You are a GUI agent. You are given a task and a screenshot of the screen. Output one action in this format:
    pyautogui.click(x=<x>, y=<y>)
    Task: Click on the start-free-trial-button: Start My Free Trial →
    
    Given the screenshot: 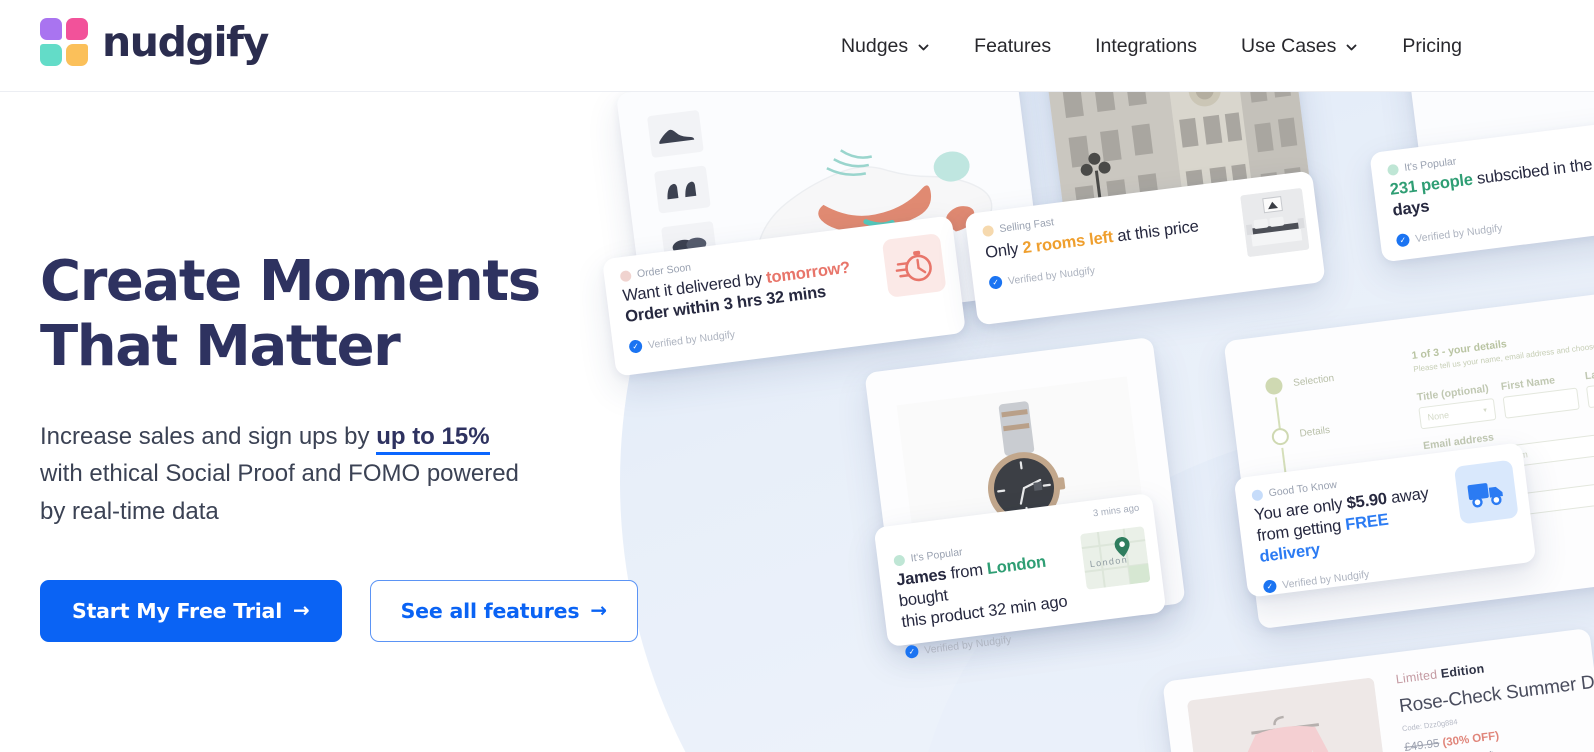 What is the action you would take?
    pyautogui.click(x=191, y=611)
    